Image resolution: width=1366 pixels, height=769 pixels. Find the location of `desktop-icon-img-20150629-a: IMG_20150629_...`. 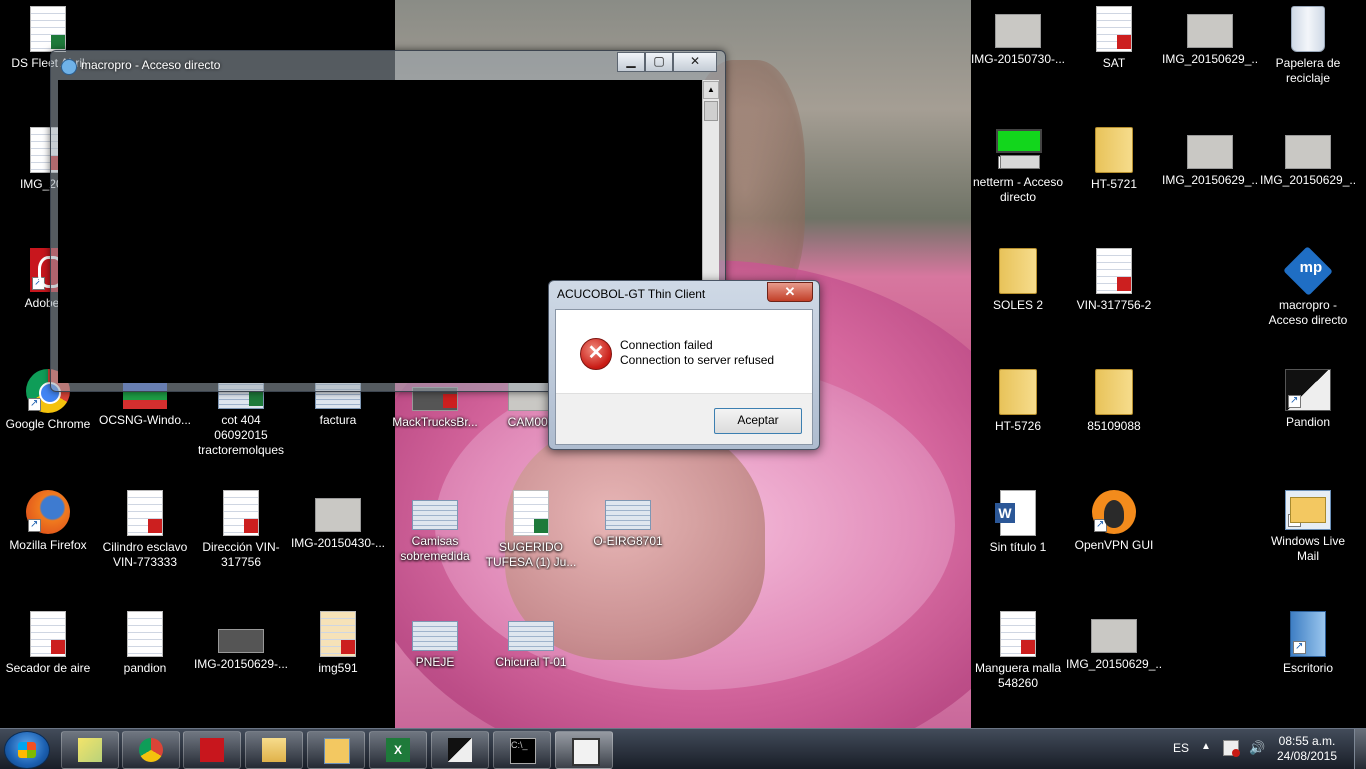

desktop-icon-img-20150629-a: IMG_20150629_... is located at coordinates (1210, 36).